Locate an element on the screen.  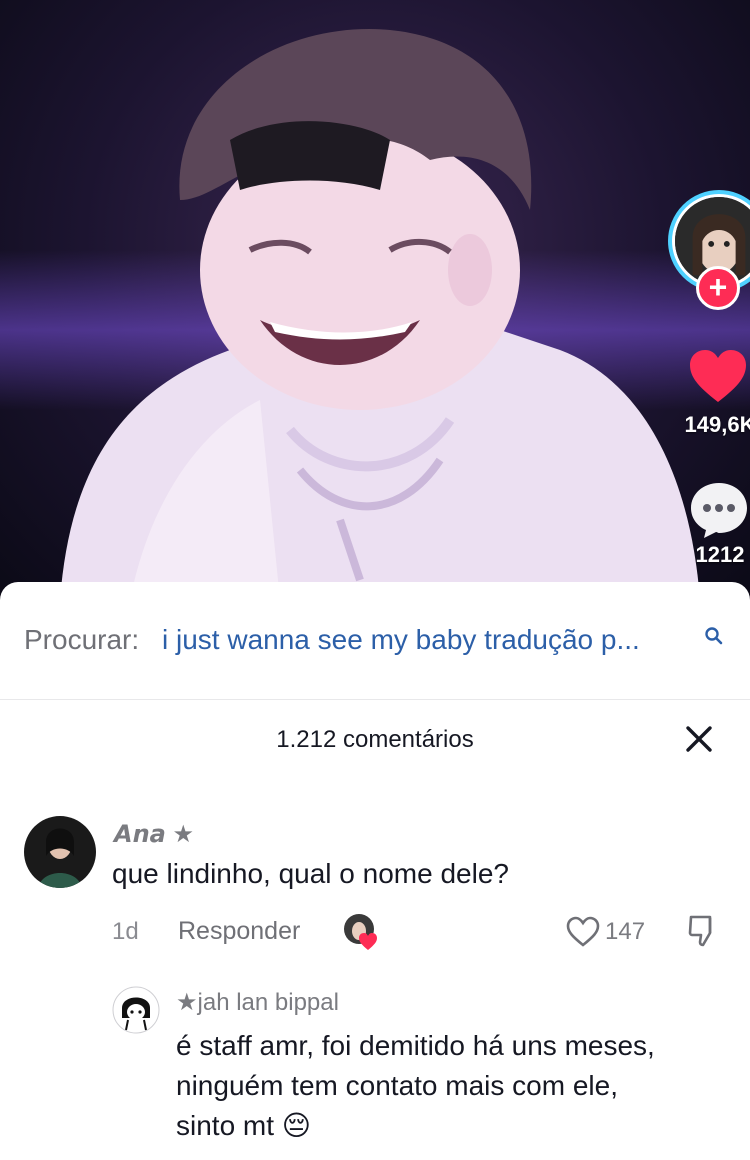
comment-count: 1212 is located at coordinates (720, 554).